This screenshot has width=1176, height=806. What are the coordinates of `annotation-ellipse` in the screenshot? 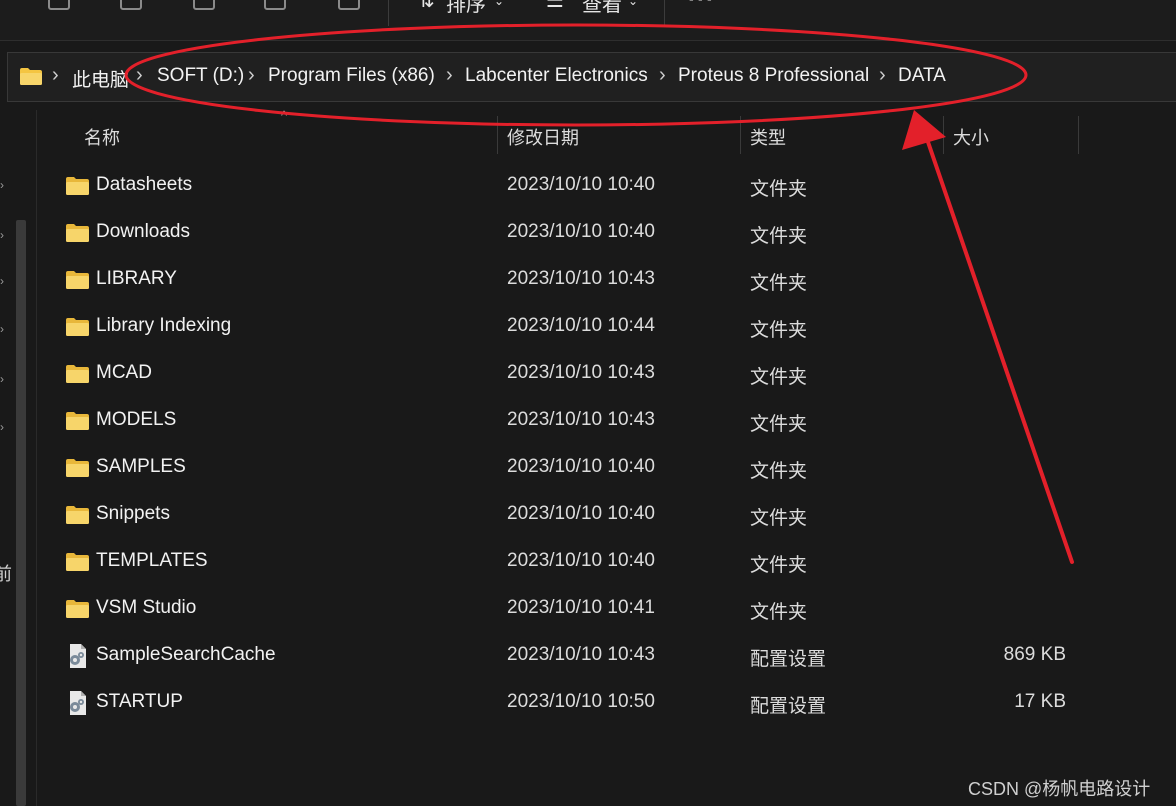 It's located at (576, 75).